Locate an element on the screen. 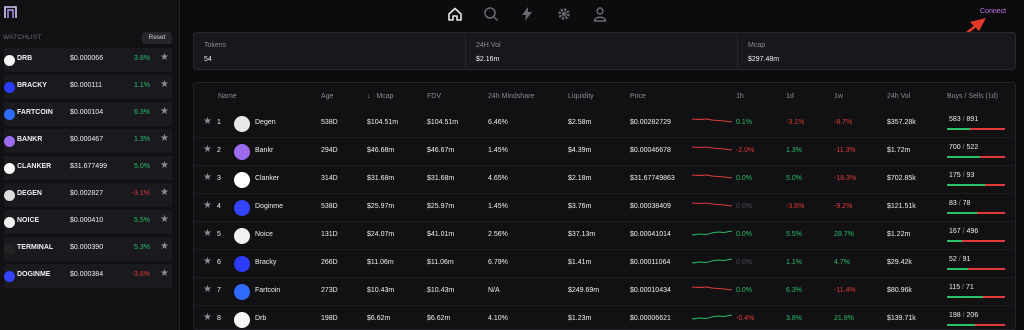 The image size is (1024, 330). volume-24h: $121.51k is located at coordinates (901, 206).